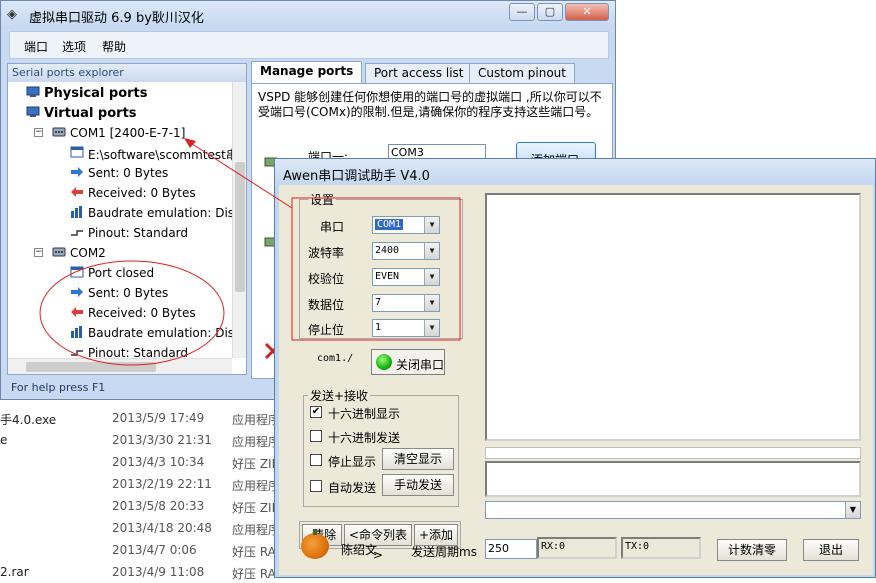 This screenshot has width=876, height=583. I want to click on clear-display-button: 清空显示, so click(418, 459).